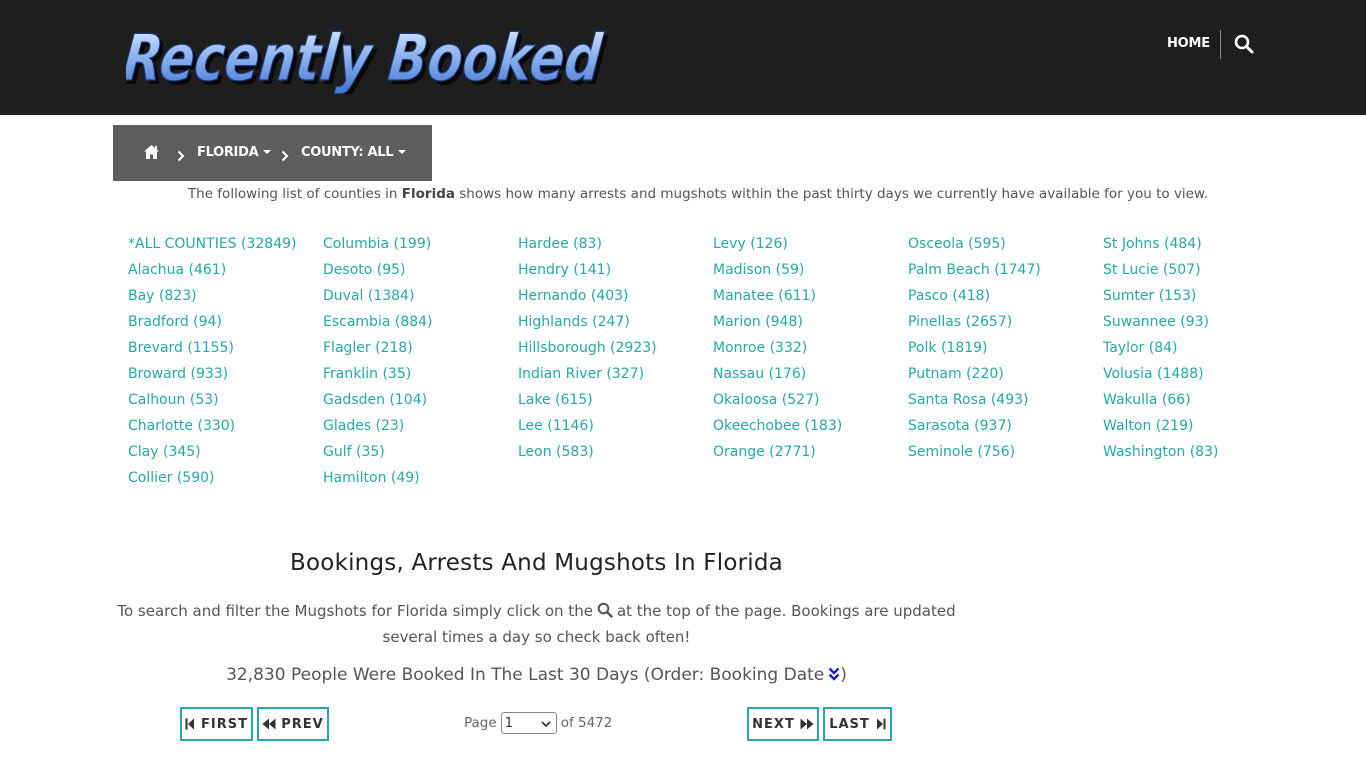  What do you see at coordinates (750, 244) in the screenshot?
I see `county-link: Levy (126)` at bounding box center [750, 244].